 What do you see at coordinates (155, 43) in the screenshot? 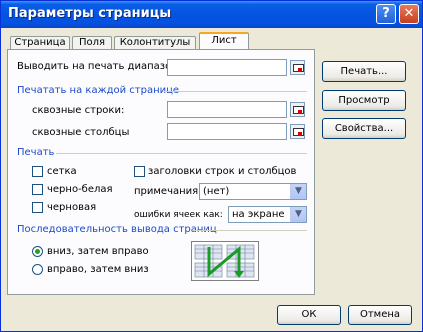
I see `tab-header-footer: Колонтитулы` at bounding box center [155, 43].